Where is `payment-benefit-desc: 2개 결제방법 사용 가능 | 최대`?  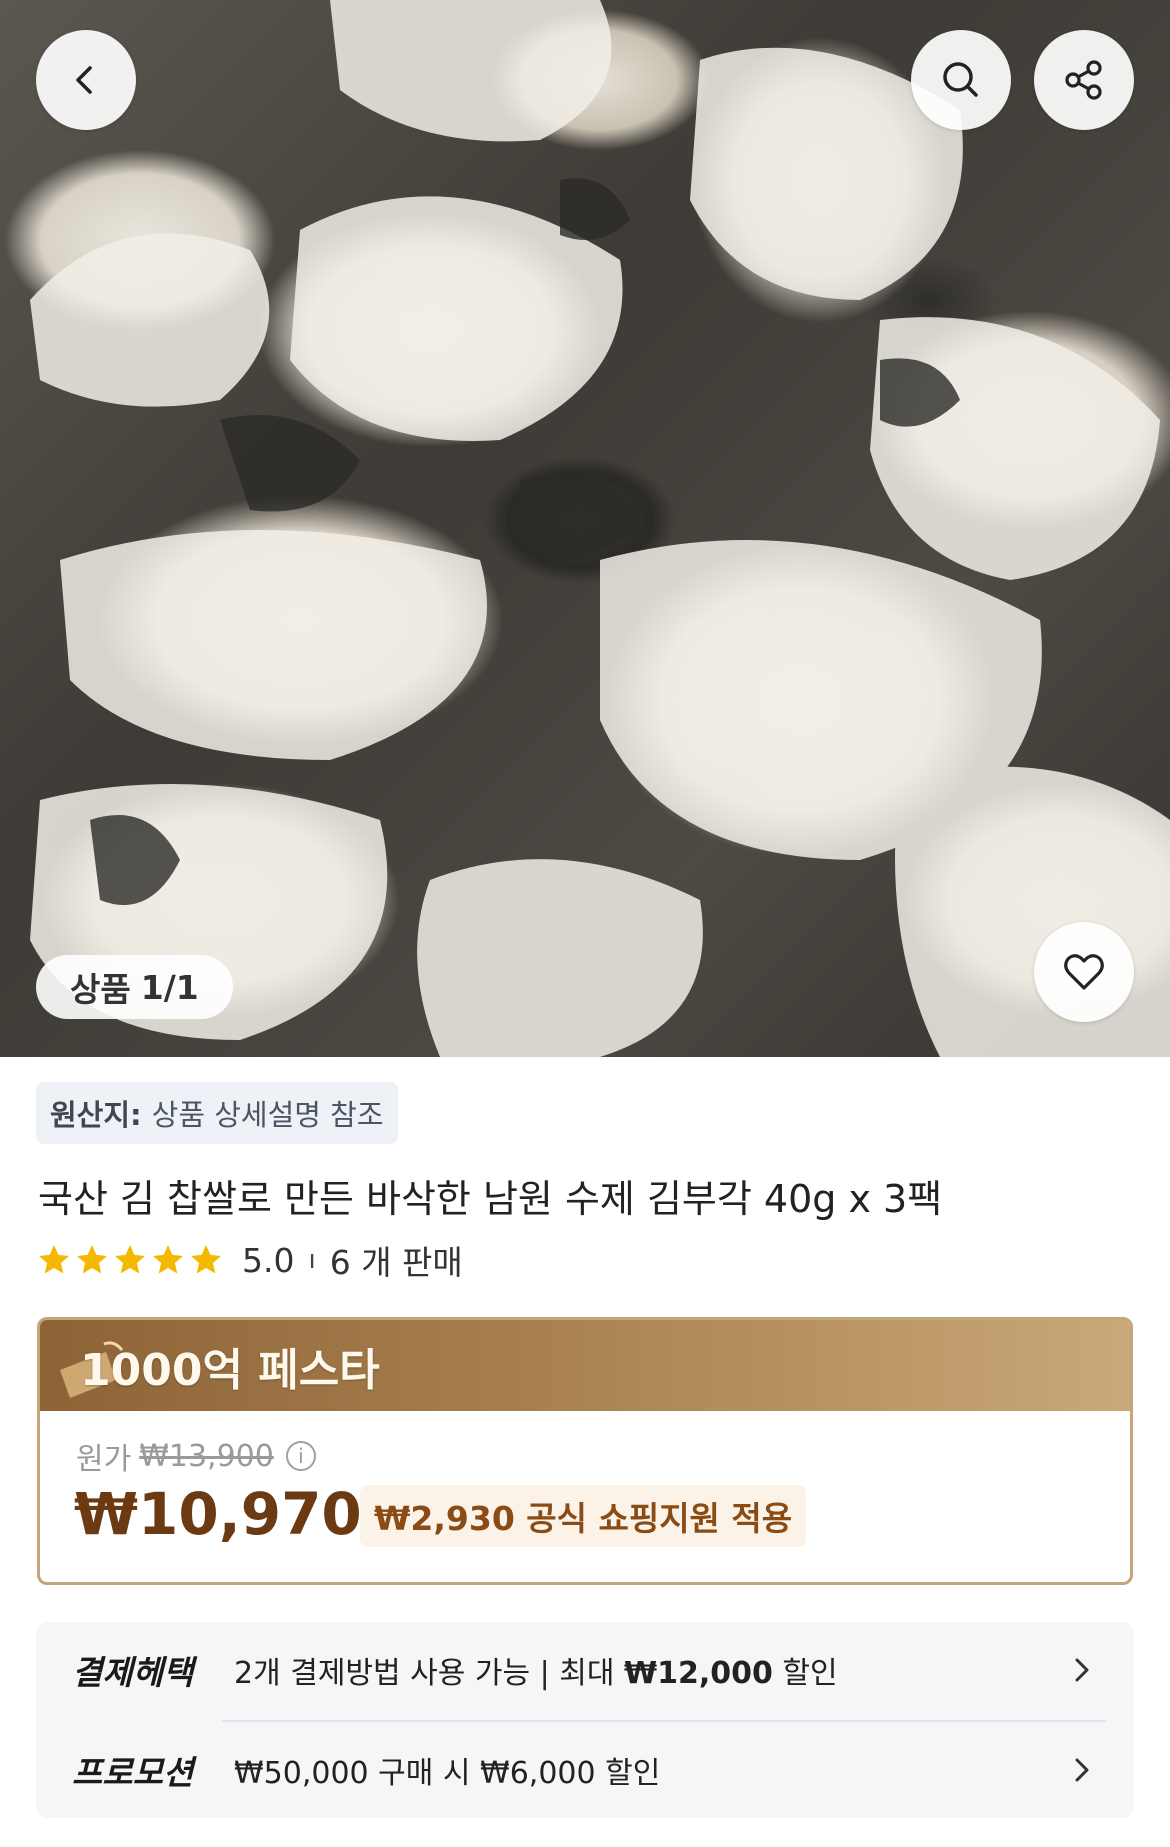
payment-benefit-desc: 2개 결제방법 사용 가능 | 최대 is located at coordinates (429, 1673).